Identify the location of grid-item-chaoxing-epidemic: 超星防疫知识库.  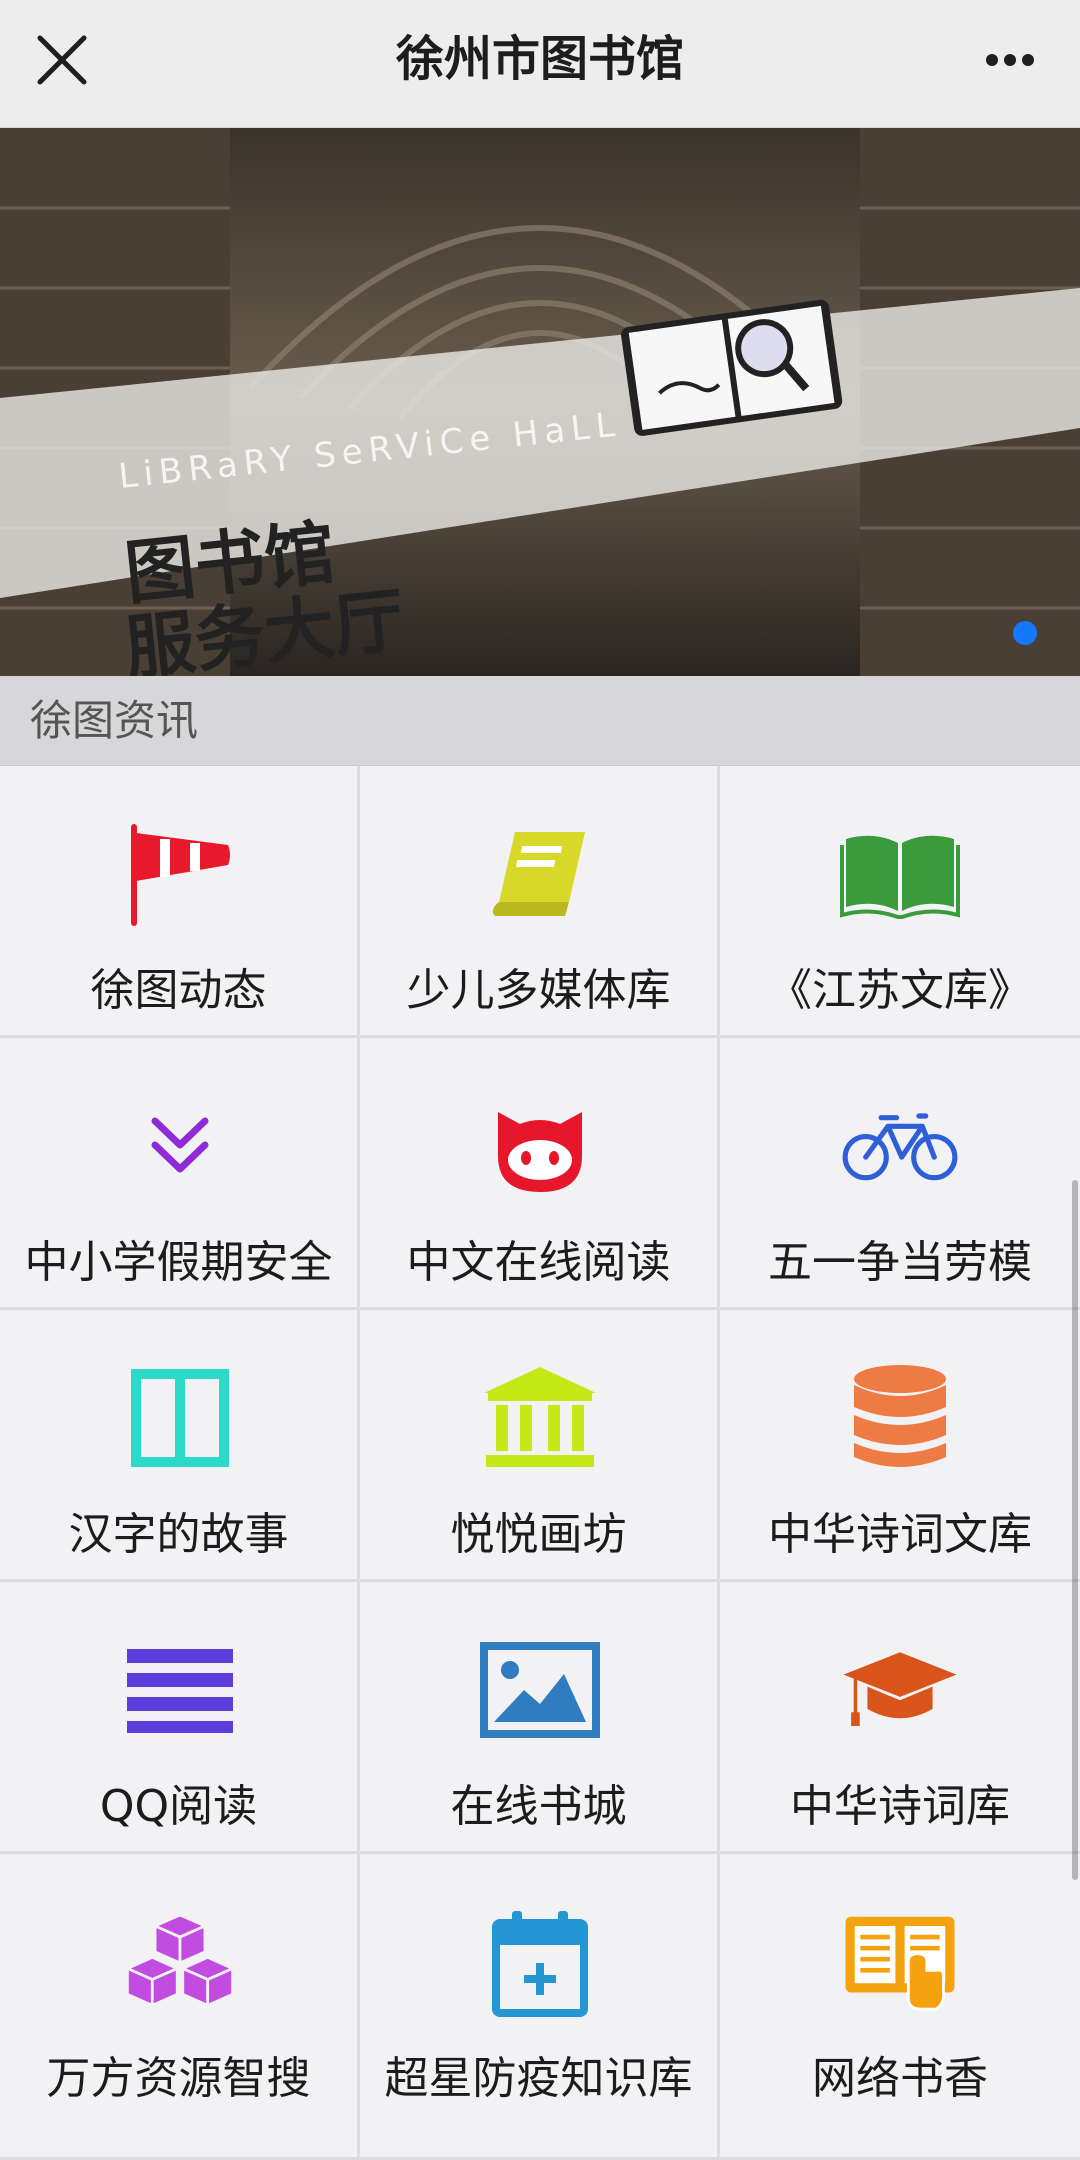
(540, 2007).